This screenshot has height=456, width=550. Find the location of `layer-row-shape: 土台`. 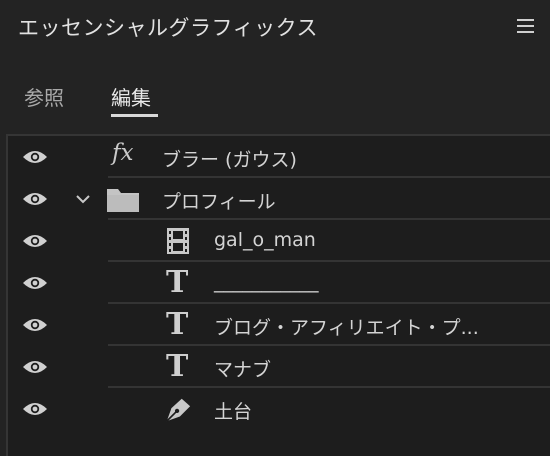

layer-row-shape: 土台 is located at coordinates (279, 409).